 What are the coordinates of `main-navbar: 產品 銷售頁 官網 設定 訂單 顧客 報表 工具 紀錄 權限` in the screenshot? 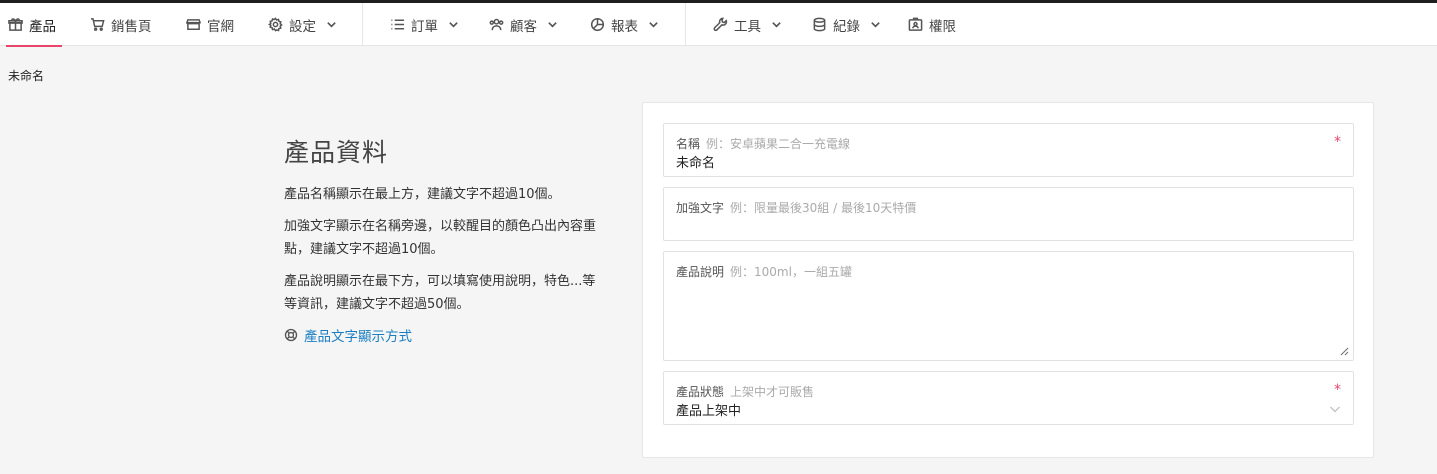 It's located at (718, 25).